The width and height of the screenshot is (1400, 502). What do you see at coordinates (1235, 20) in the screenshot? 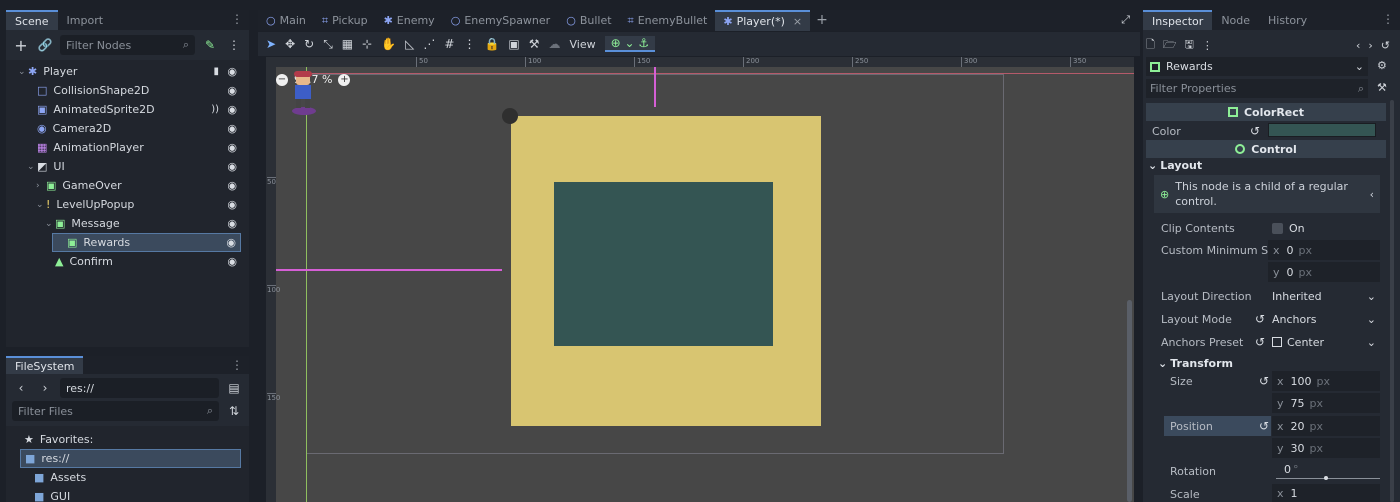
I see `tab-node: Node` at bounding box center [1235, 20].